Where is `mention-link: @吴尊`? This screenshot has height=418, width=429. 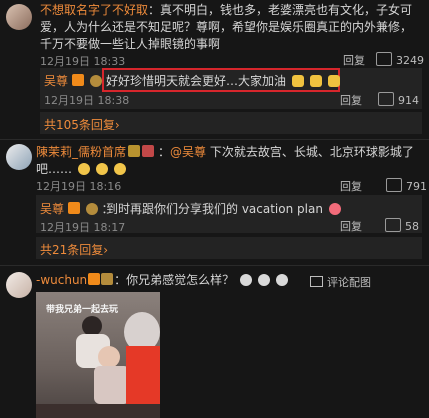
mention-link: @吴尊 is located at coordinates (188, 152).